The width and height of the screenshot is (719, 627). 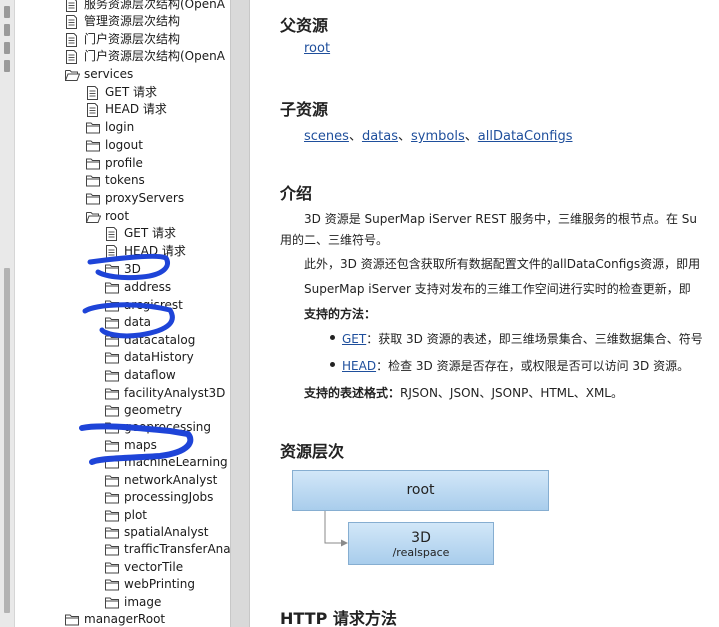 I want to click on tree-node-label: 服务资源层次结构(OpenA, so click(x=154, y=5).